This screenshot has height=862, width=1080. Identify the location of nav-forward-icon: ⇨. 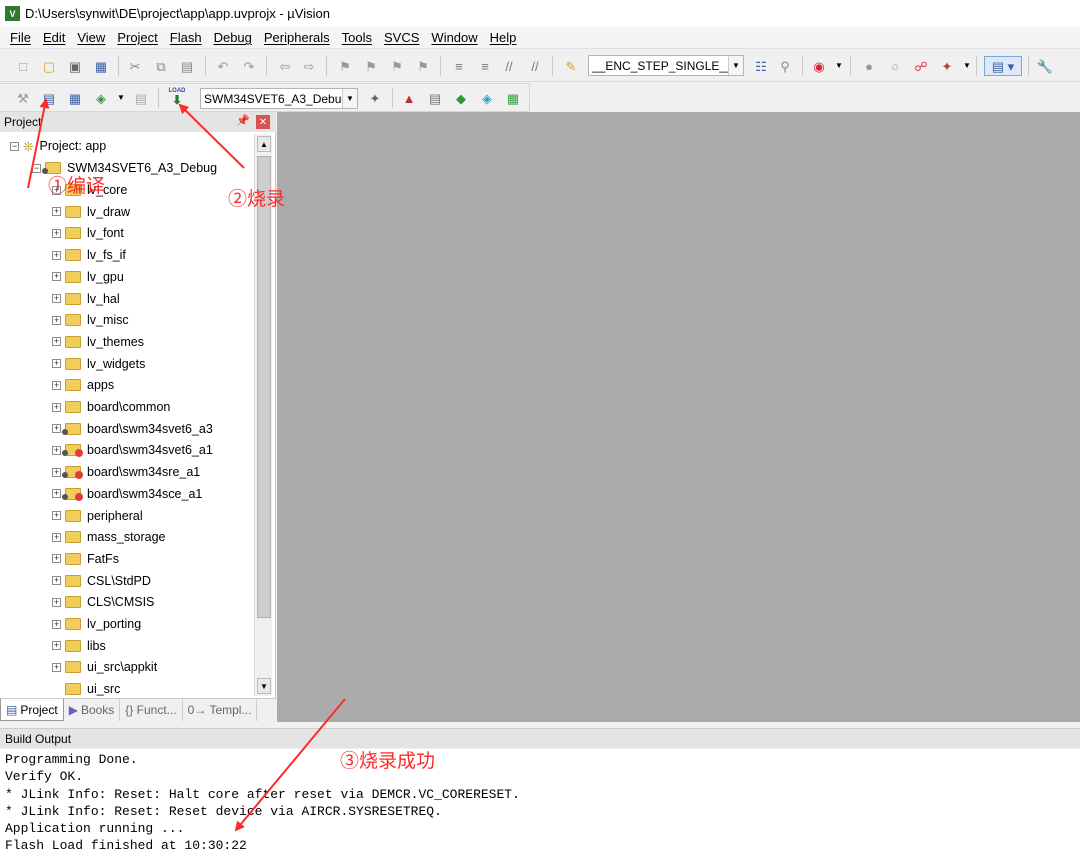
(309, 66).